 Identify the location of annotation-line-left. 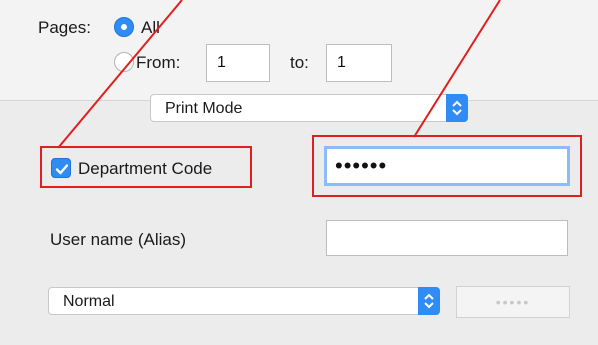
(120, 74).